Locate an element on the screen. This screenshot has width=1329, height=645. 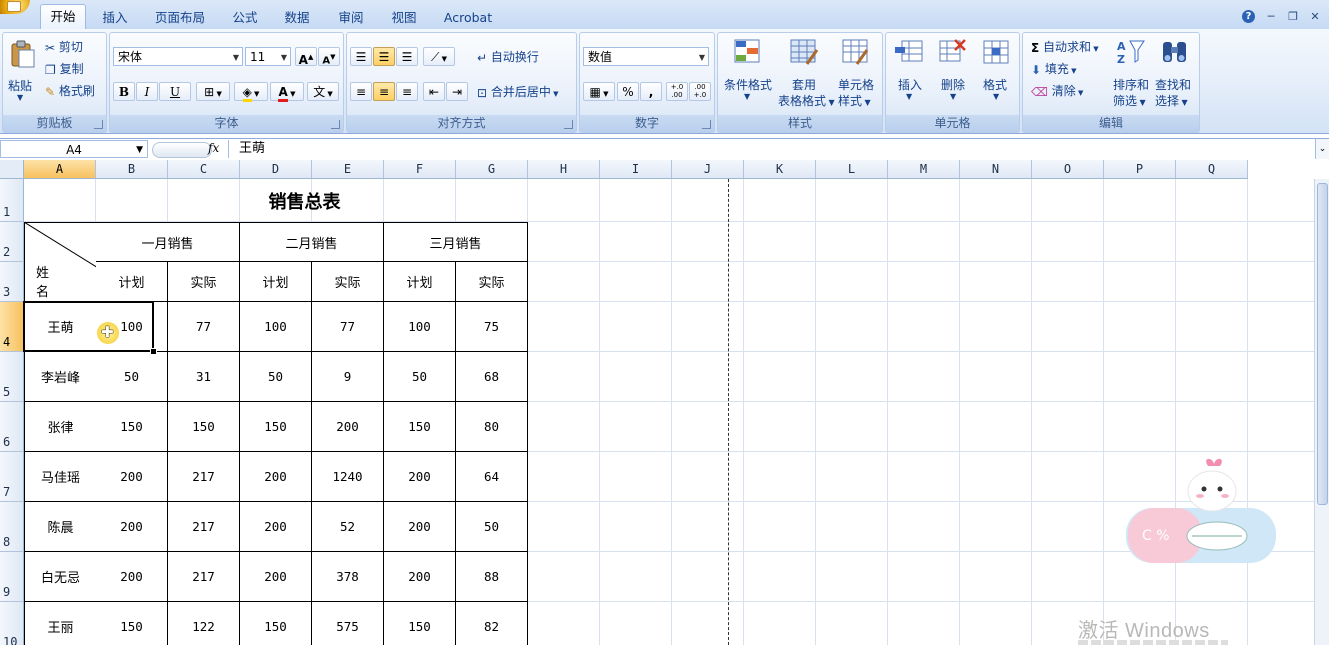
minimize-icon: ─ is located at coordinates (1271, 16).